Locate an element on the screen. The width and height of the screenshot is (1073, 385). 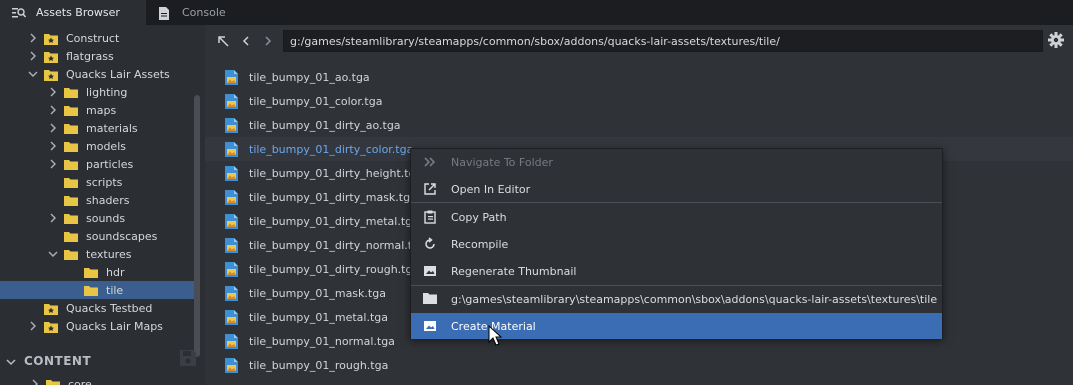
tree-label: scripts is located at coordinates (104, 182).